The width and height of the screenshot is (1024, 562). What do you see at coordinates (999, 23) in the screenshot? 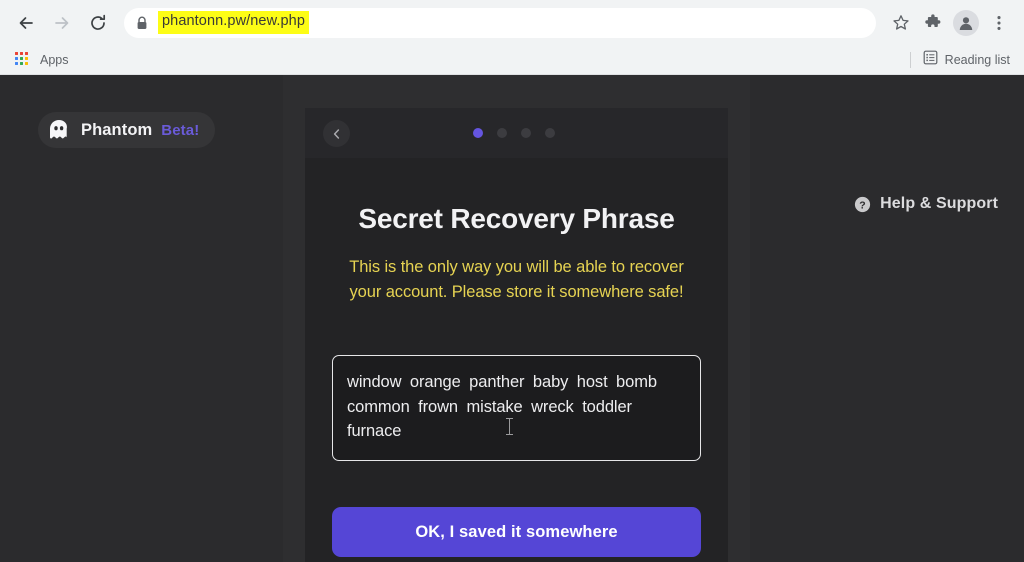
I see `chrome-menu-icon` at bounding box center [999, 23].